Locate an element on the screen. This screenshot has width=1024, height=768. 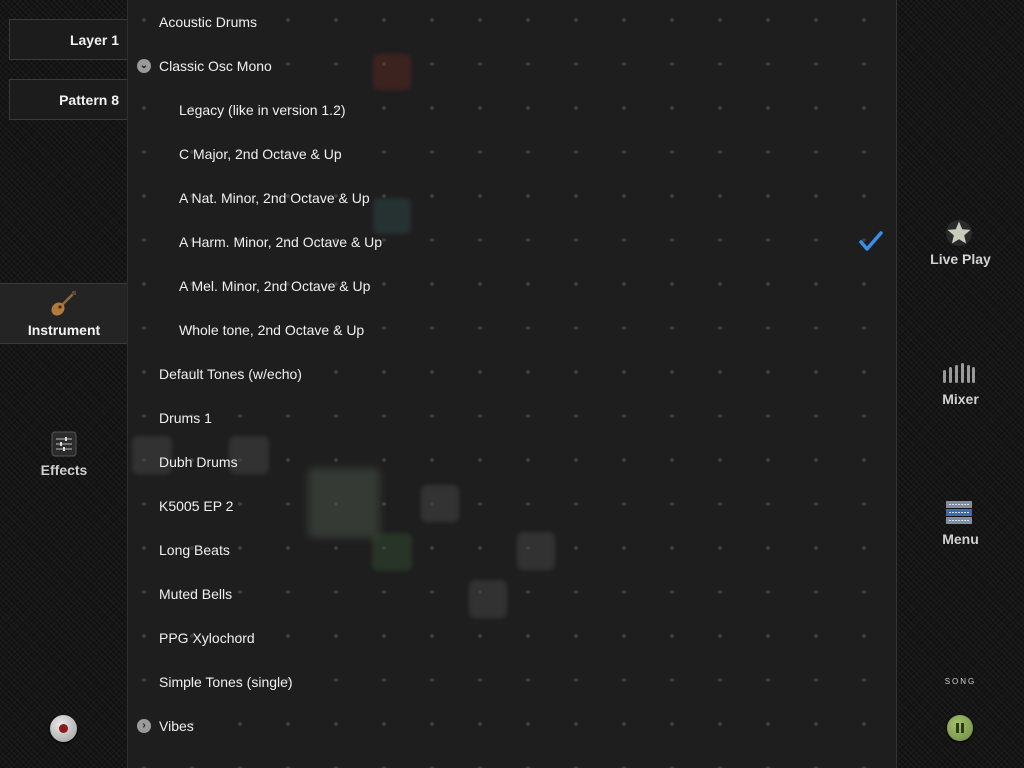
list-item-label: Vibes is located at coordinates (176, 726).